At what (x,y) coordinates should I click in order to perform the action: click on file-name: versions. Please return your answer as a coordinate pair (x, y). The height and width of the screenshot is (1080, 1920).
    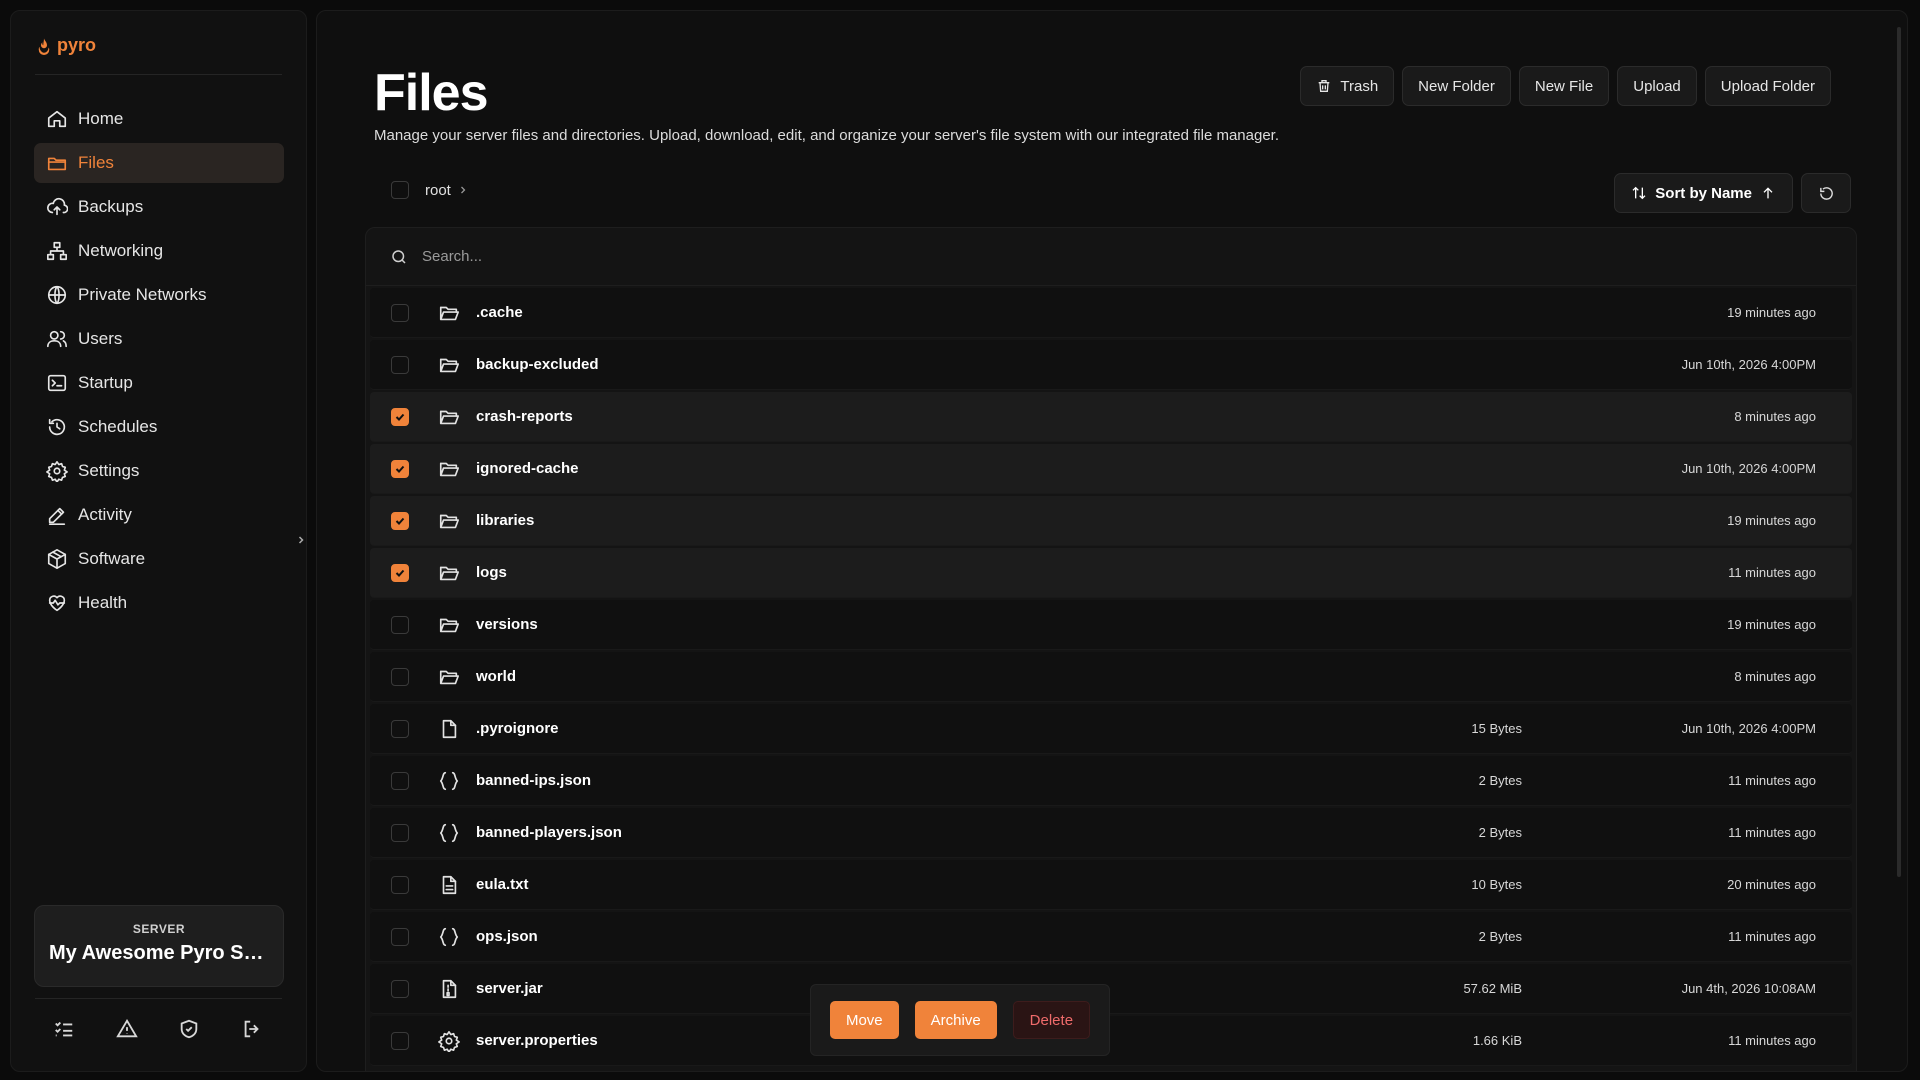
    Looking at the image, I should click on (507, 624).